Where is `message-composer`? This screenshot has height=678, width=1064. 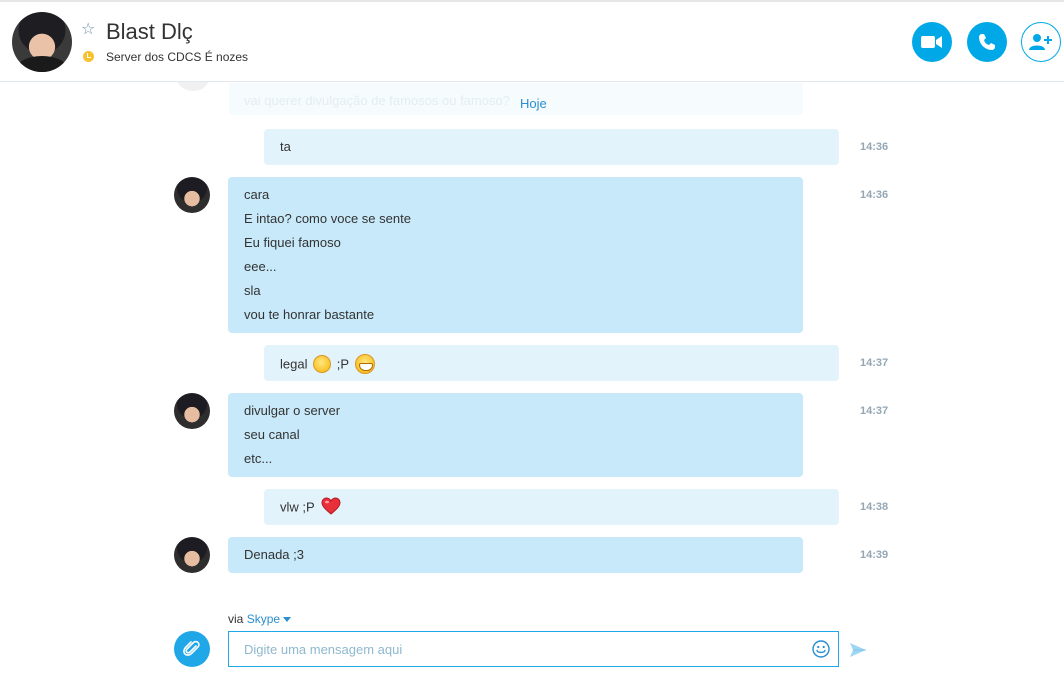
message-composer is located at coordinates (533, 649).